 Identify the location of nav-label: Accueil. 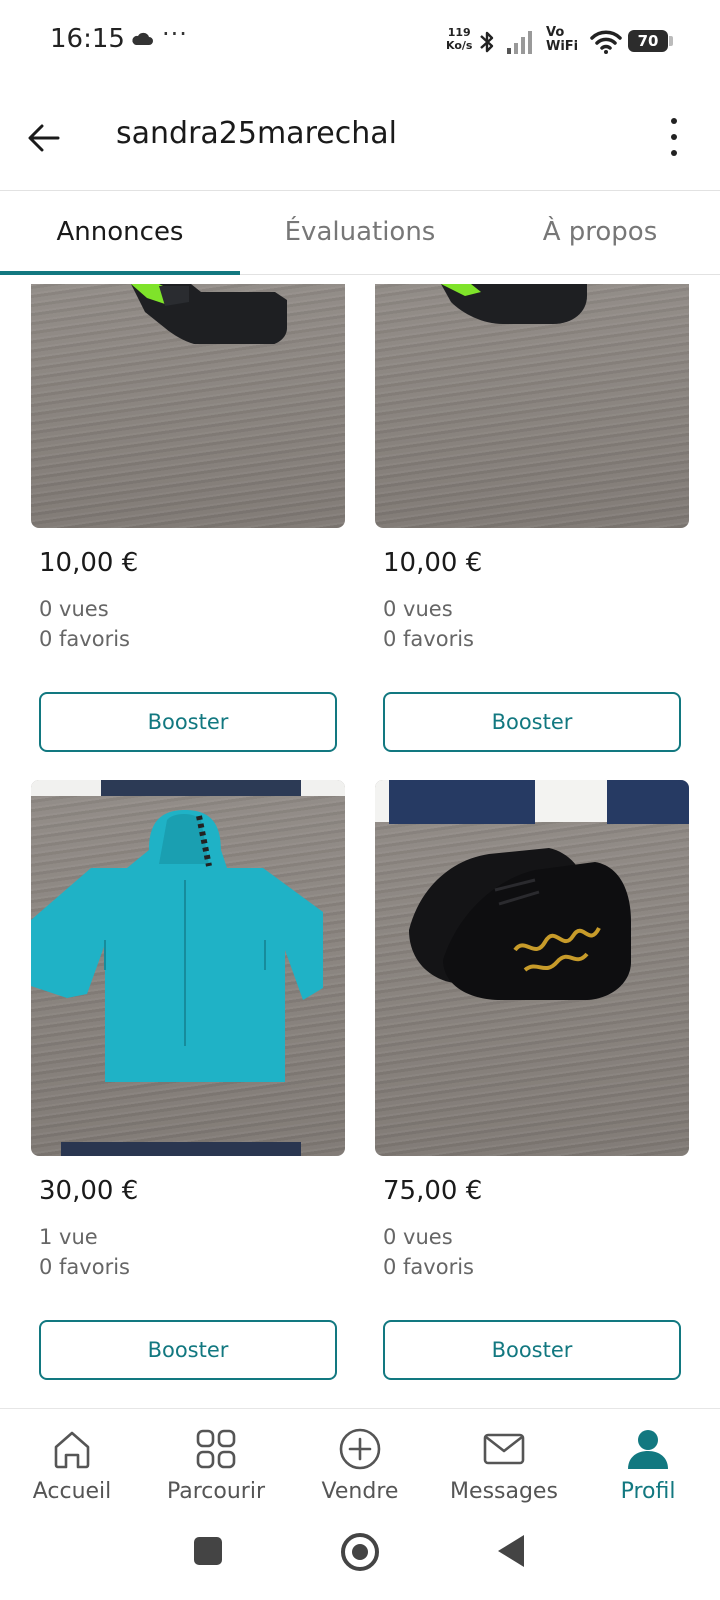
(72, 1491).